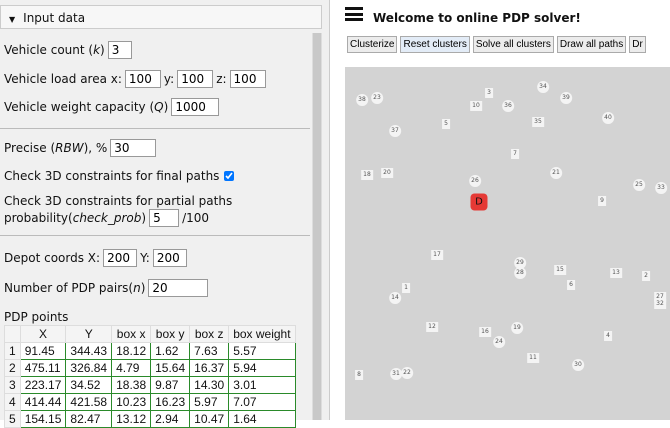  What do you see at coordinates (354, 14) in the screenshot?
I see `hamburger-menu-icon` at bounding box center [354, 14].